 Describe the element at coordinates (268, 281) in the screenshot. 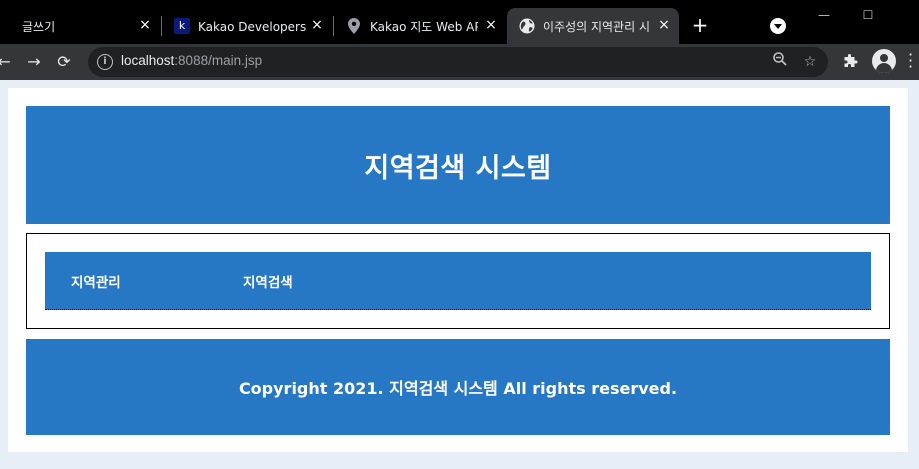

I see `nav-link-region-search: 지역검색` at that location.